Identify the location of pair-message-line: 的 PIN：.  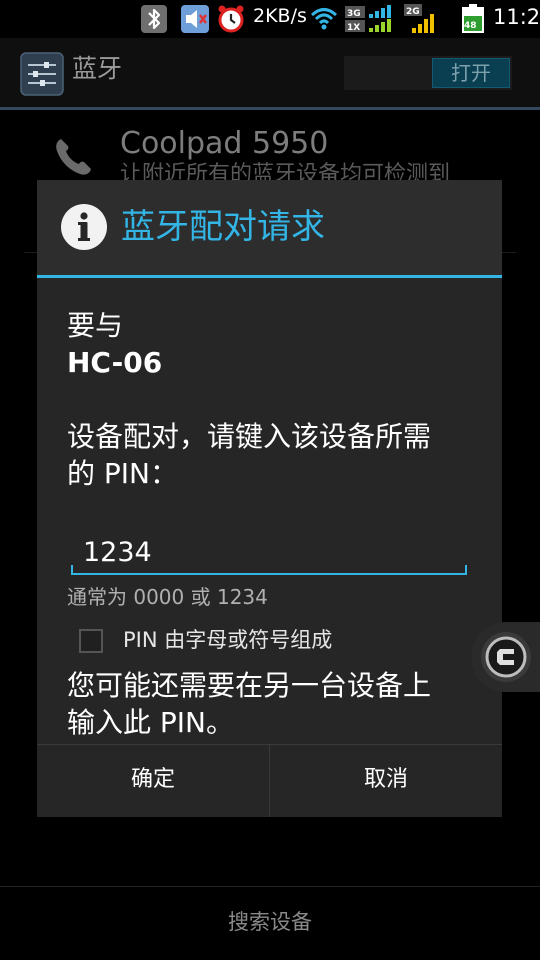
(122, 473).